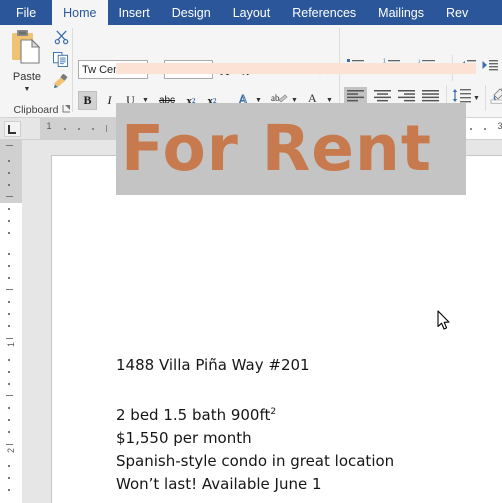  I want to click on body-line-specs-text: 2 bed 1.5 bath 900ft, so click(193, 415).